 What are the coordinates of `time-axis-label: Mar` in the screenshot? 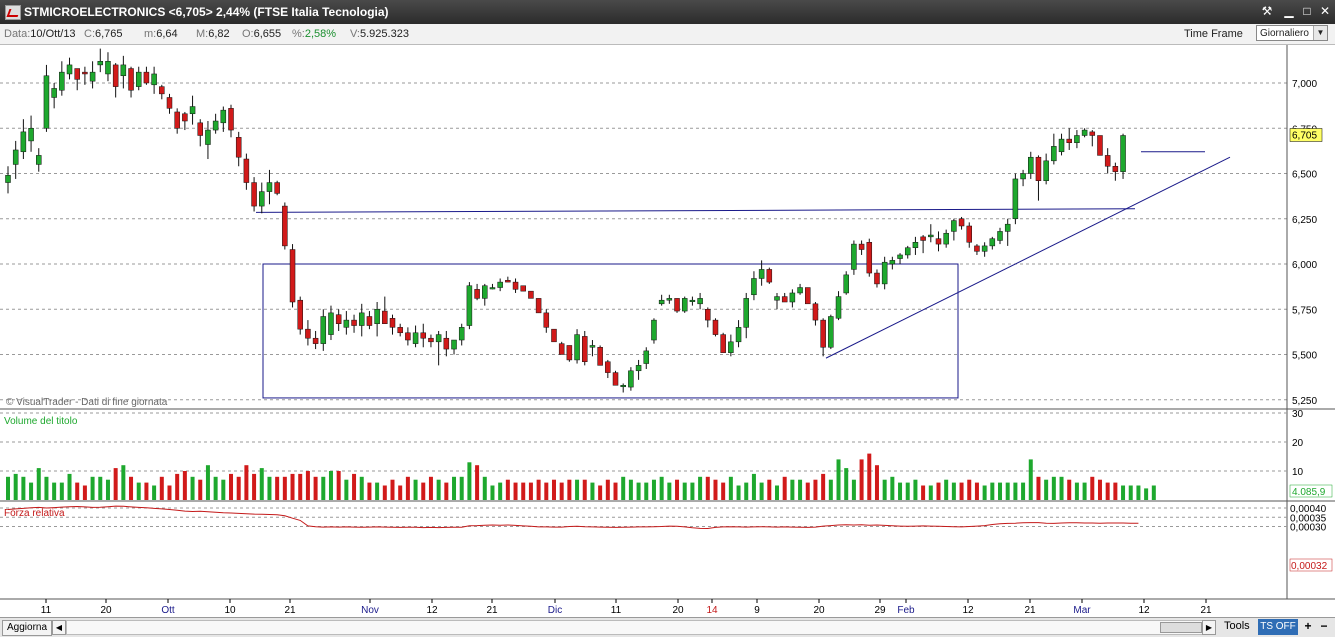 It's located at (1082, 610).